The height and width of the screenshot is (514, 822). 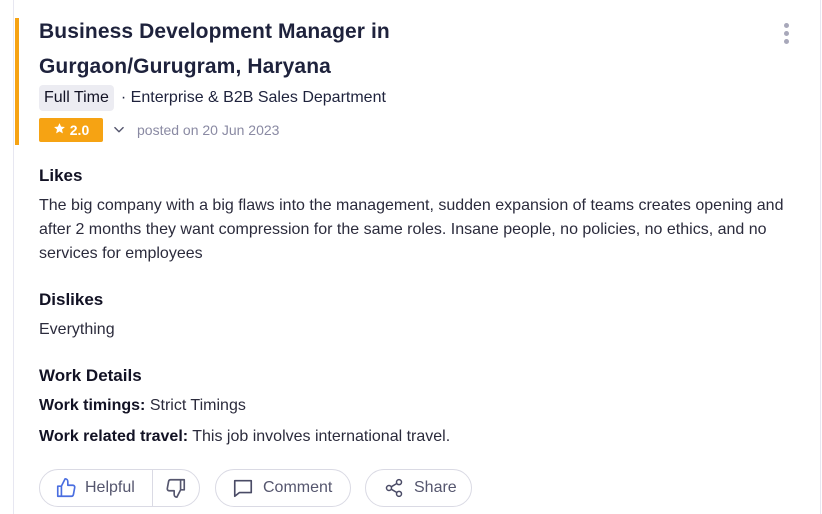 I want to click on work-details-heading: Work Details, so click(x=90, y=375).